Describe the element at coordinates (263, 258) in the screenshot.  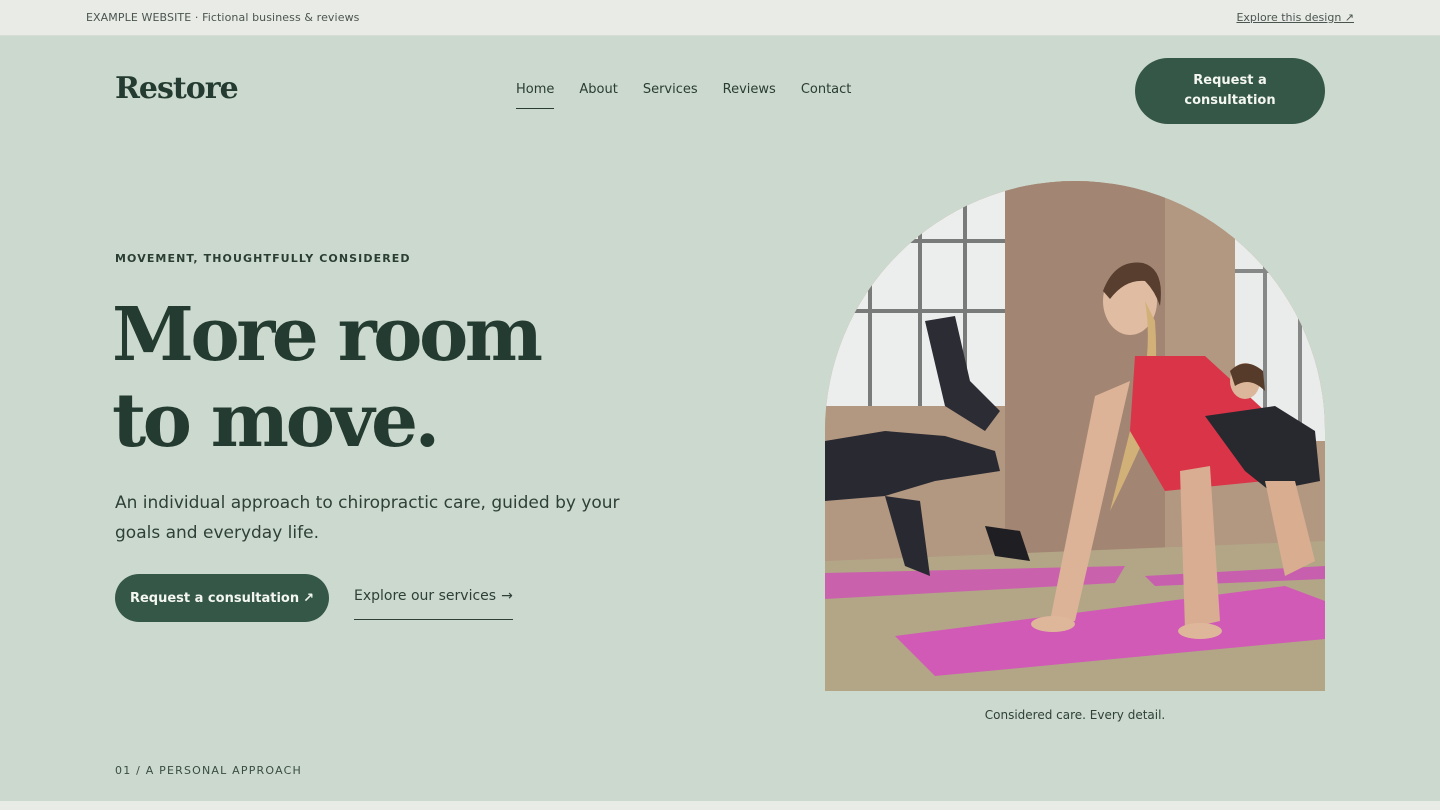
I see `hero-eyebrow: MOVEMENT, THOUGHTFULLY CONSIDERED` at that location.